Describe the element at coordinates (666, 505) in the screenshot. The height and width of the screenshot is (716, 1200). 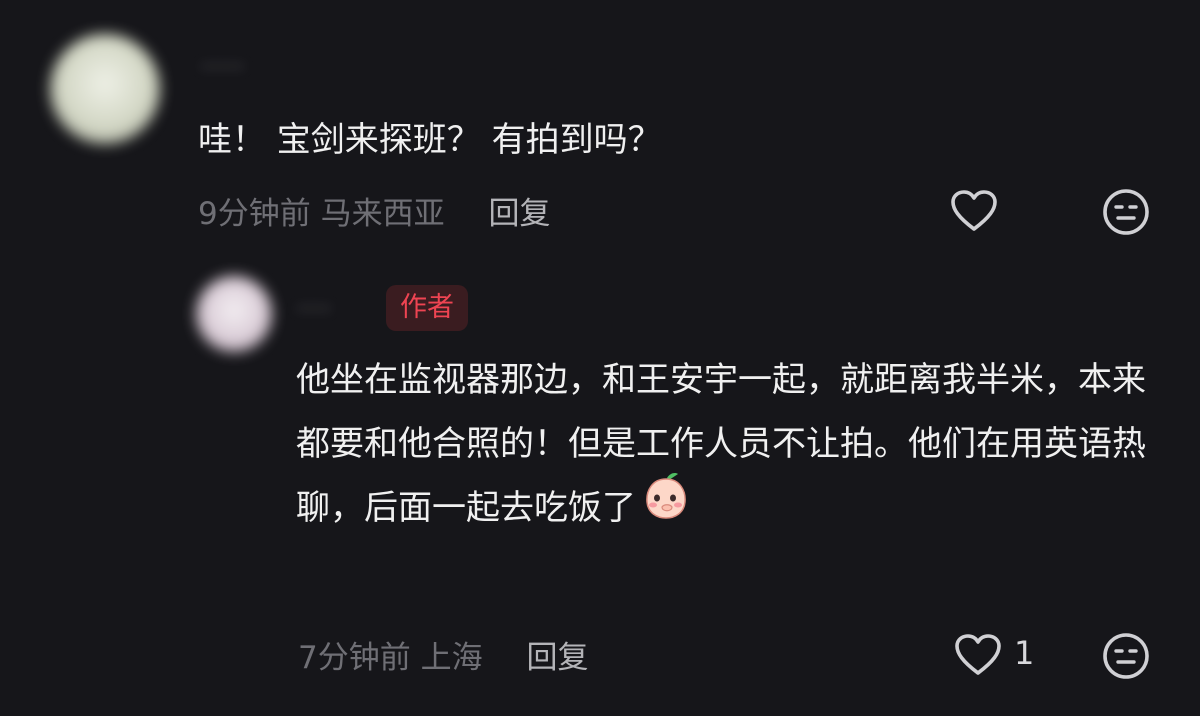
I see `peach-emoji-icon` at that location.